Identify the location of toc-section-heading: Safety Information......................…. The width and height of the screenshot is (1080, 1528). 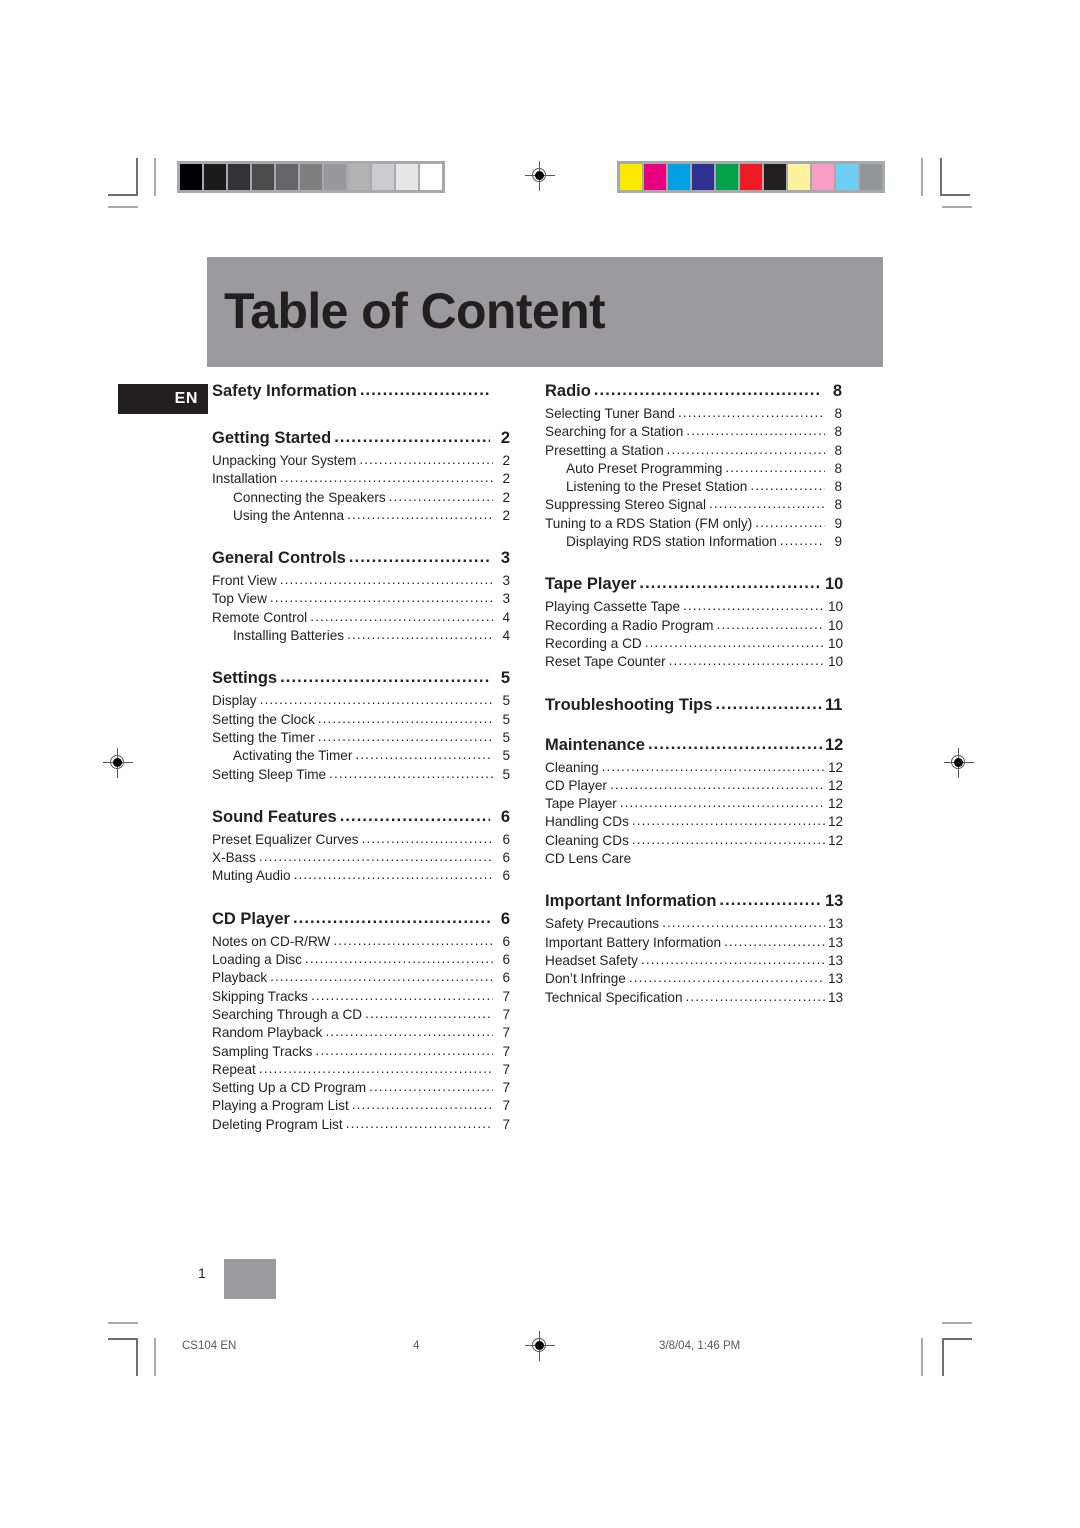
(361, 391).